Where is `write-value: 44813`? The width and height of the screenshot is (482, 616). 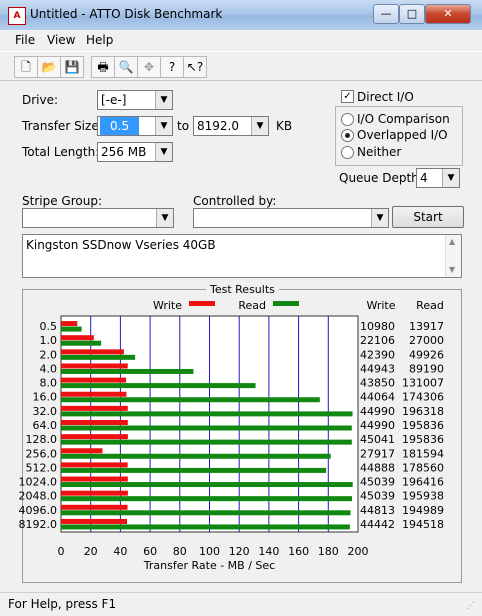 write-value: 44813 is located at coordinates (377, 510).